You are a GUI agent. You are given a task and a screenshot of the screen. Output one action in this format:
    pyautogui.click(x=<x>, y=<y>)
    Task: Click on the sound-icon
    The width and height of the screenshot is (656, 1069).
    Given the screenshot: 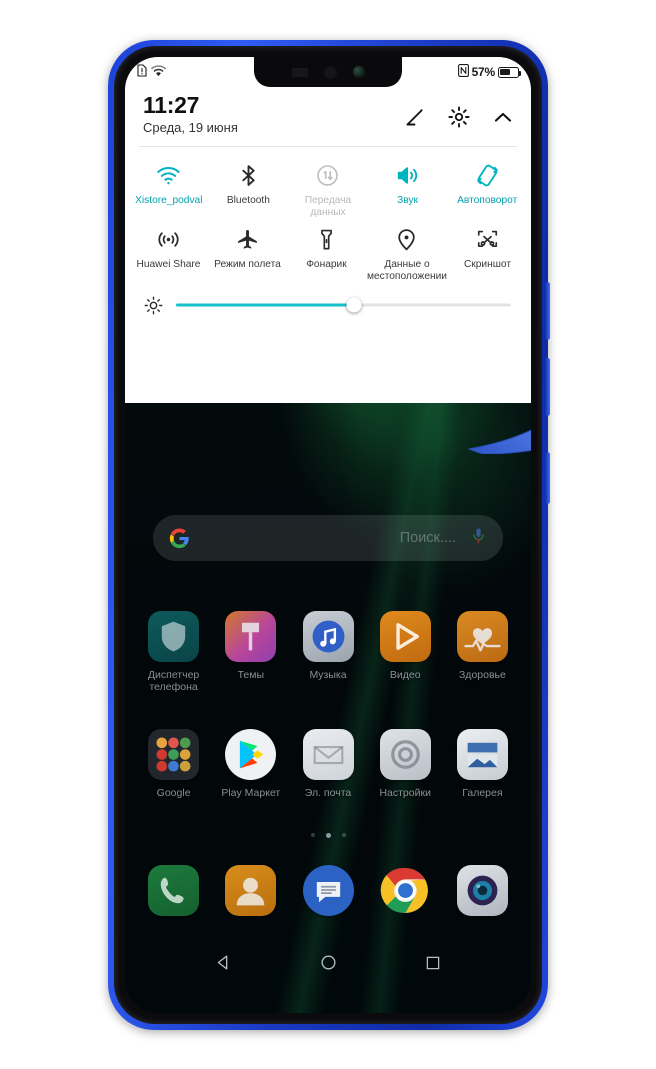 What is the action you would take?
    pyautogui.click(x=408, y=176)
    